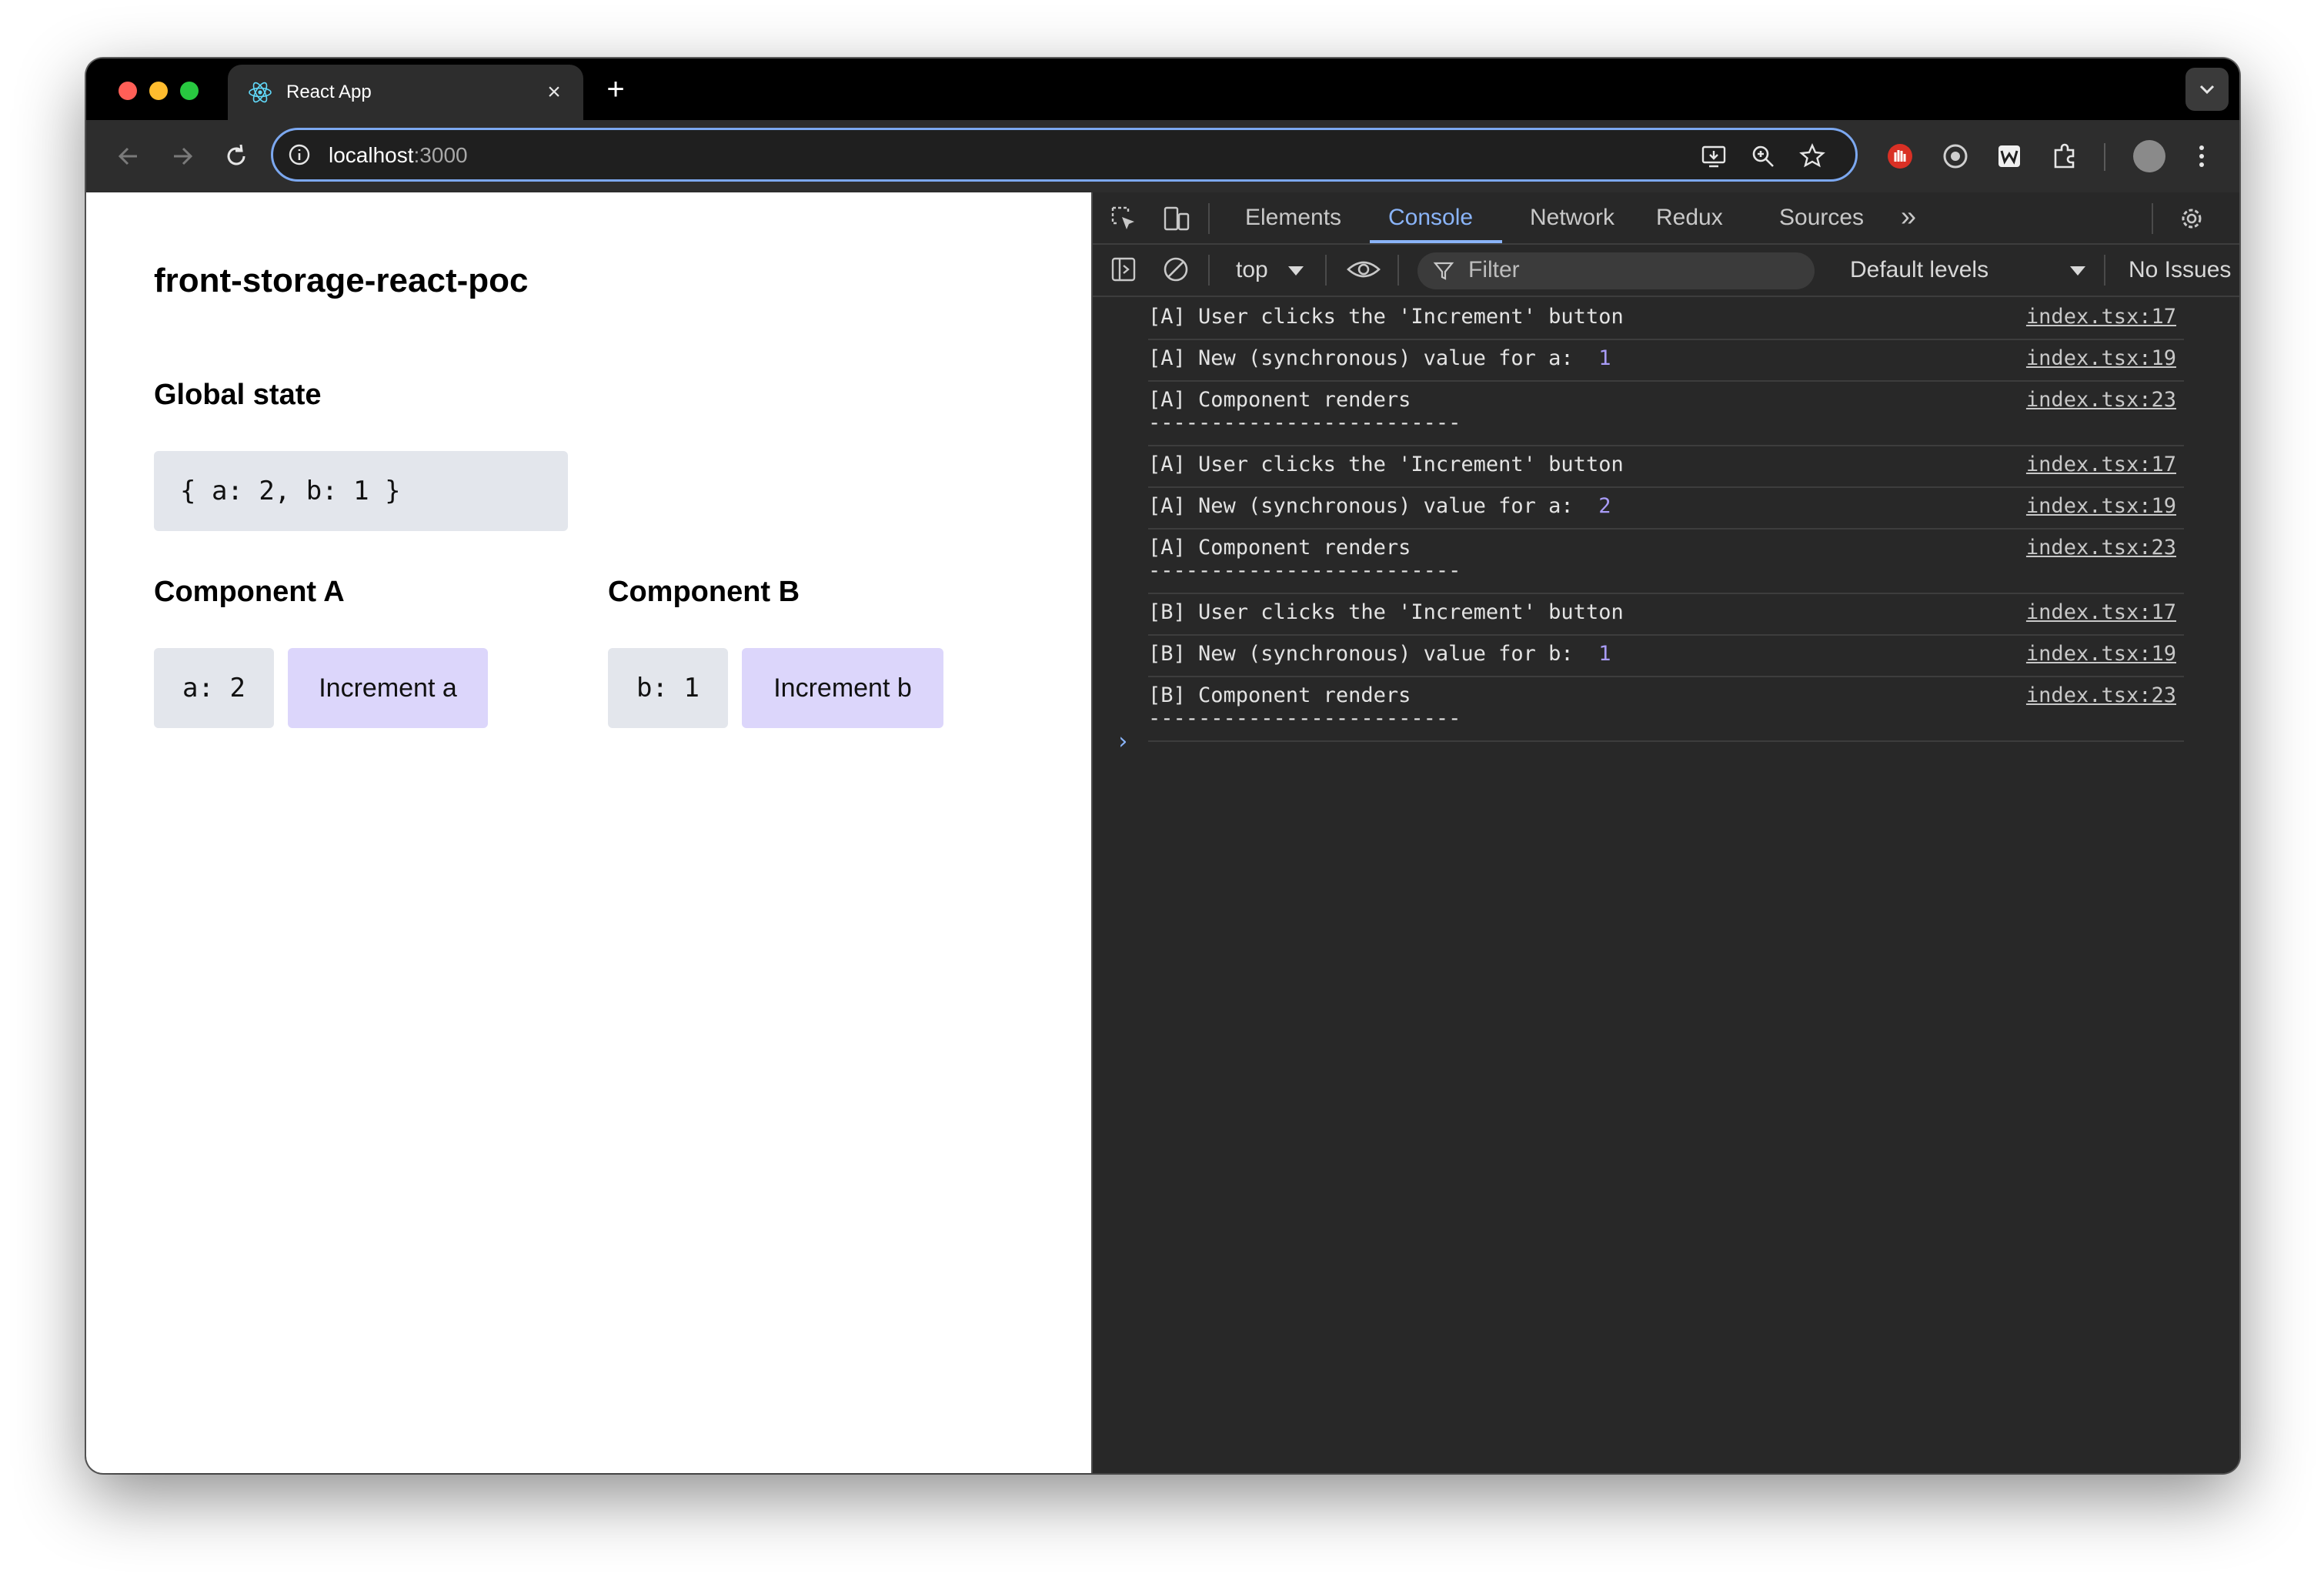 Image resolution: width=2324 pixels, height=1587 pixels. What do you see at coordinates (2149, 156) in the screenshot?
I see `profile-avatar` at bounding box center [2149, 156].